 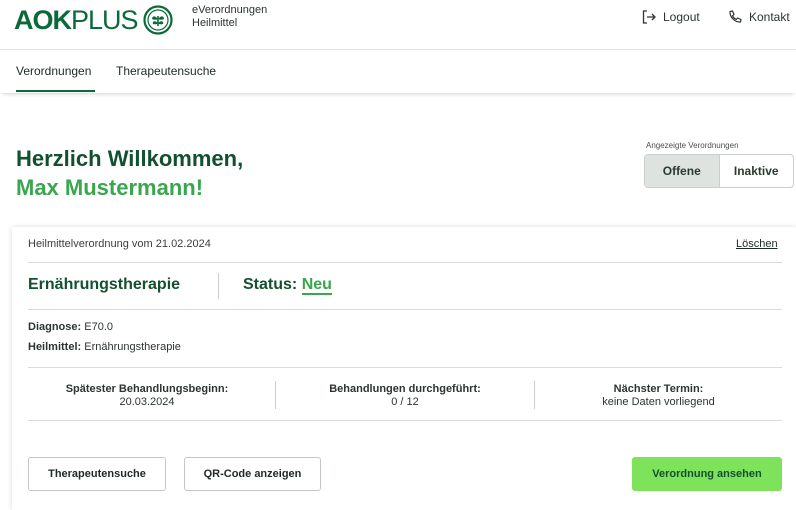 I want to click on kontakt-label: Kontakt, so click(x=769, y=17).